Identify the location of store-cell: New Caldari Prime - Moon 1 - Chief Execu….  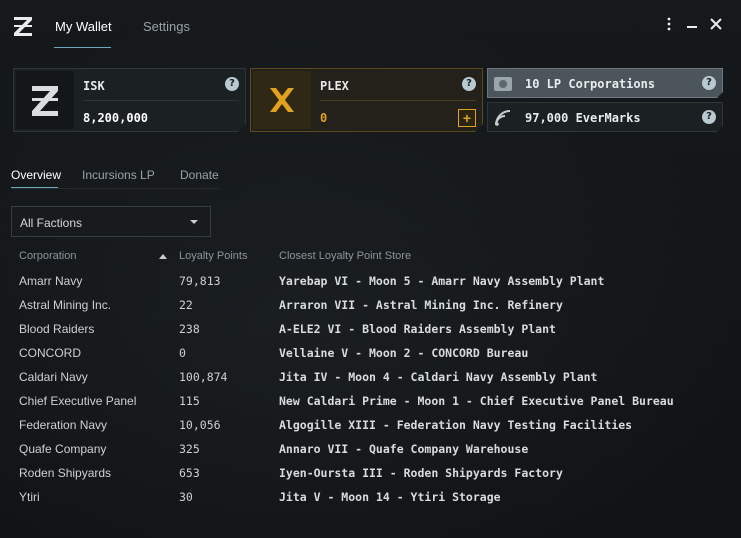
(476, 401).